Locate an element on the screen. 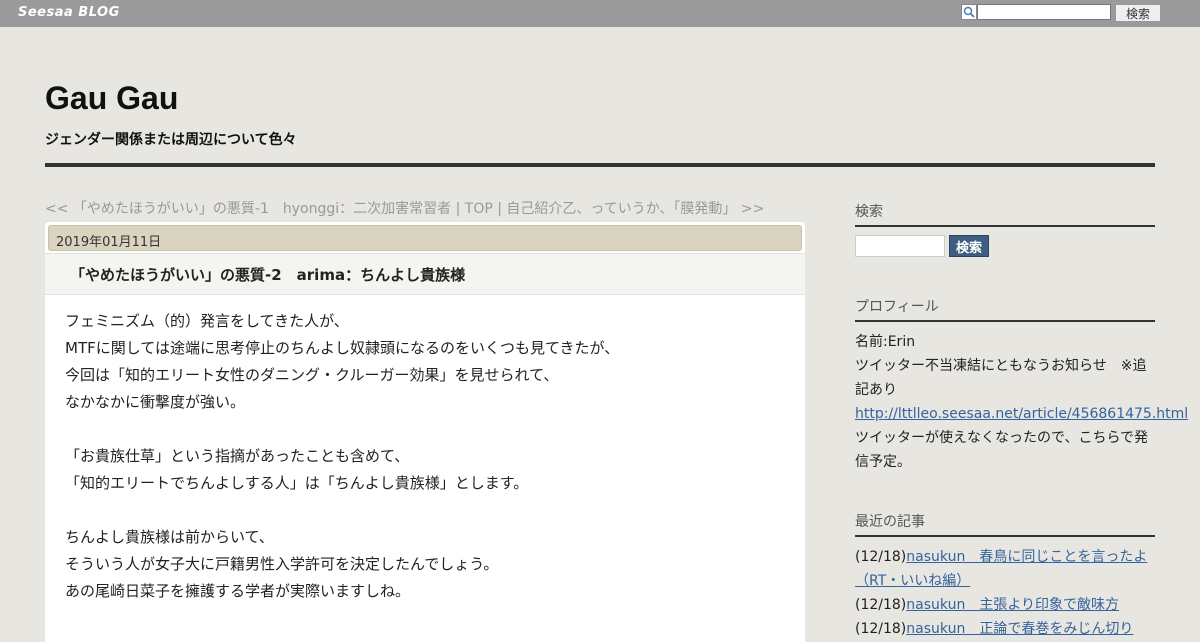 The height and width of the screenshot is (642, 1200). top-link: TOP is located at coordinates (479, 209).